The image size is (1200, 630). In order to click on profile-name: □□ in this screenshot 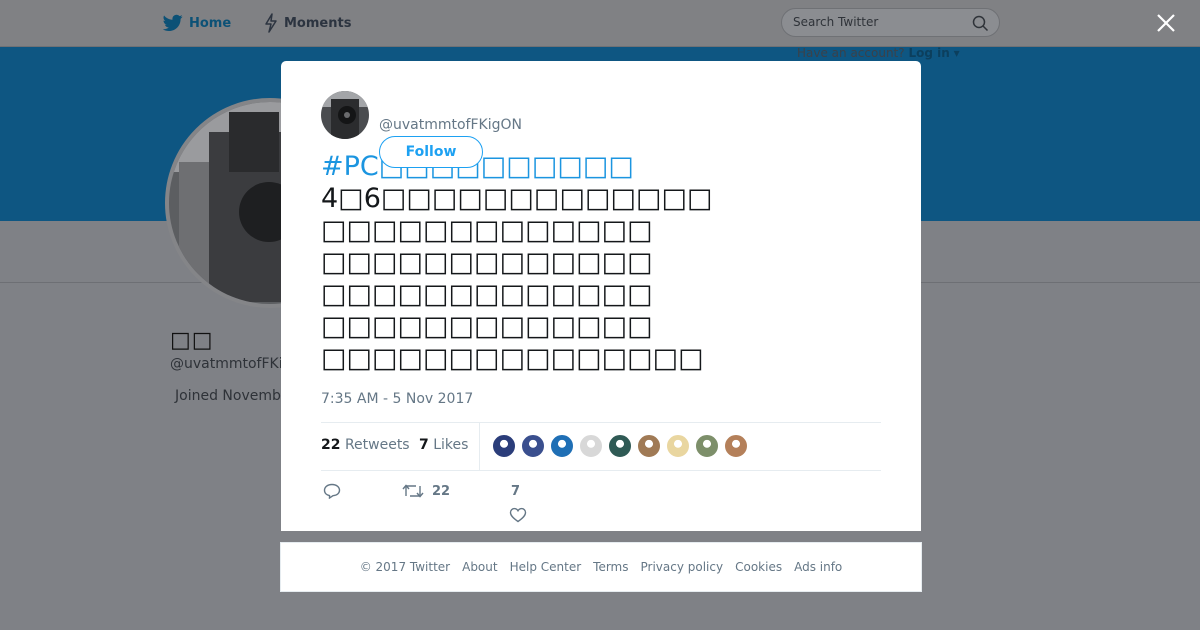, I will do `click(192, 340)`.